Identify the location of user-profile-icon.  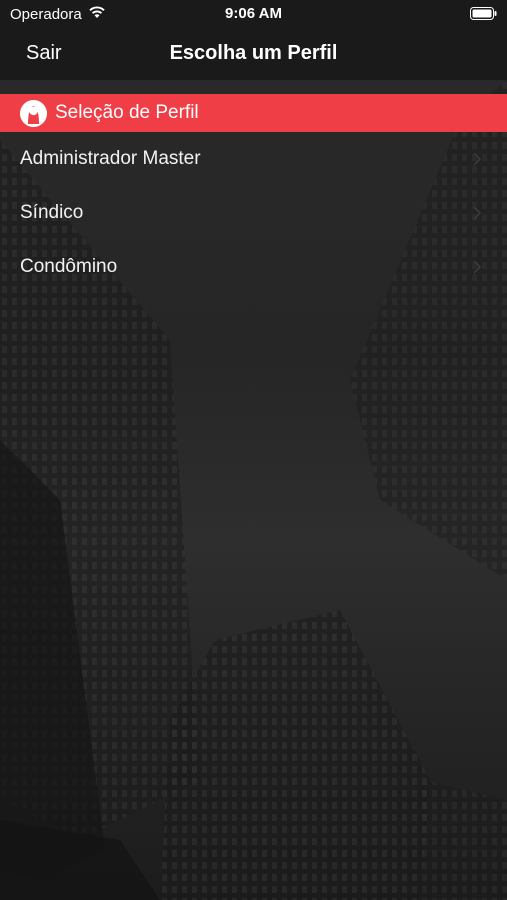
(33, 113).